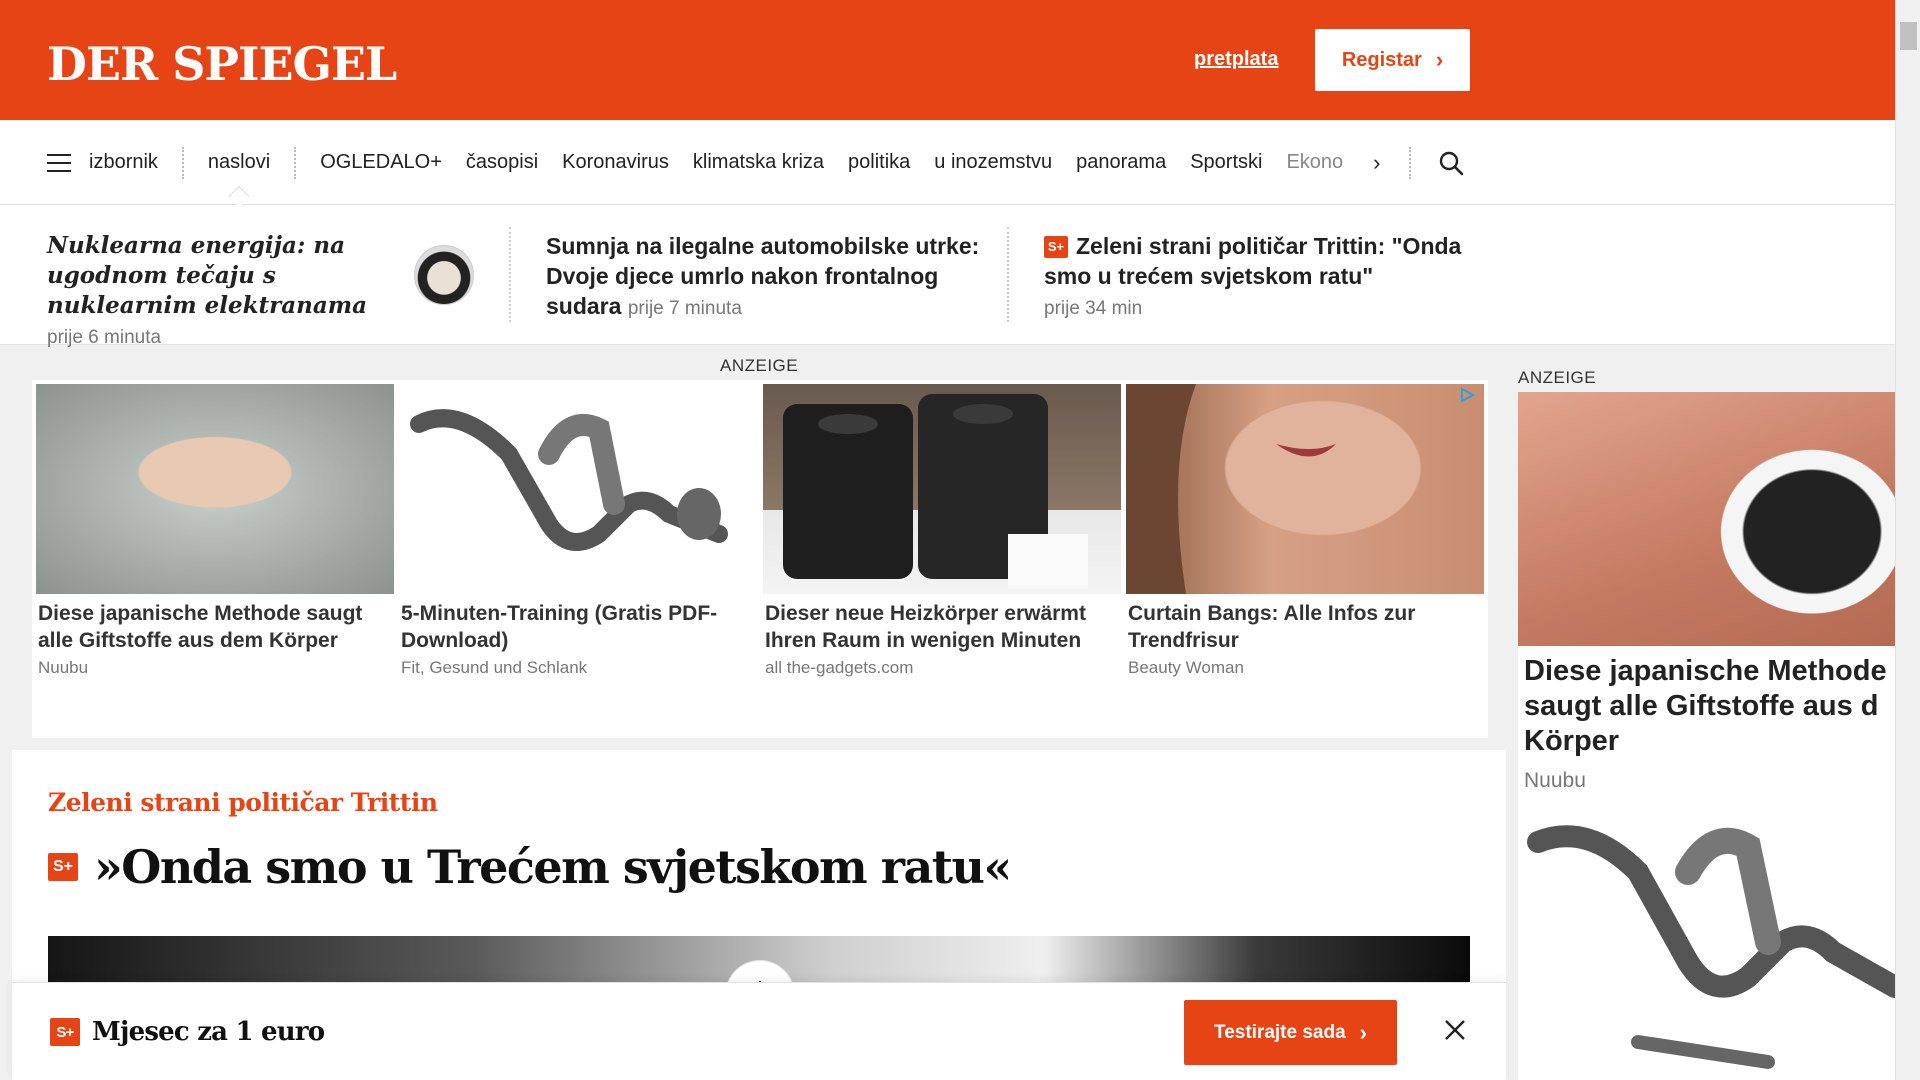 This screenshot has height=1080, width=1920. Describe the element at coordinates (1557, 377) in the screenshot. I see `rail-ad-label: ANZEIGE` at that location.